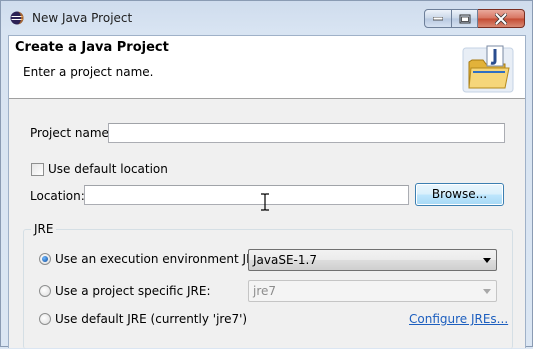 This screenshot has height=349, width=533. Describe the element at coordinates (17, 18) in the screenshot. I see `eclipse-icon` at that location.